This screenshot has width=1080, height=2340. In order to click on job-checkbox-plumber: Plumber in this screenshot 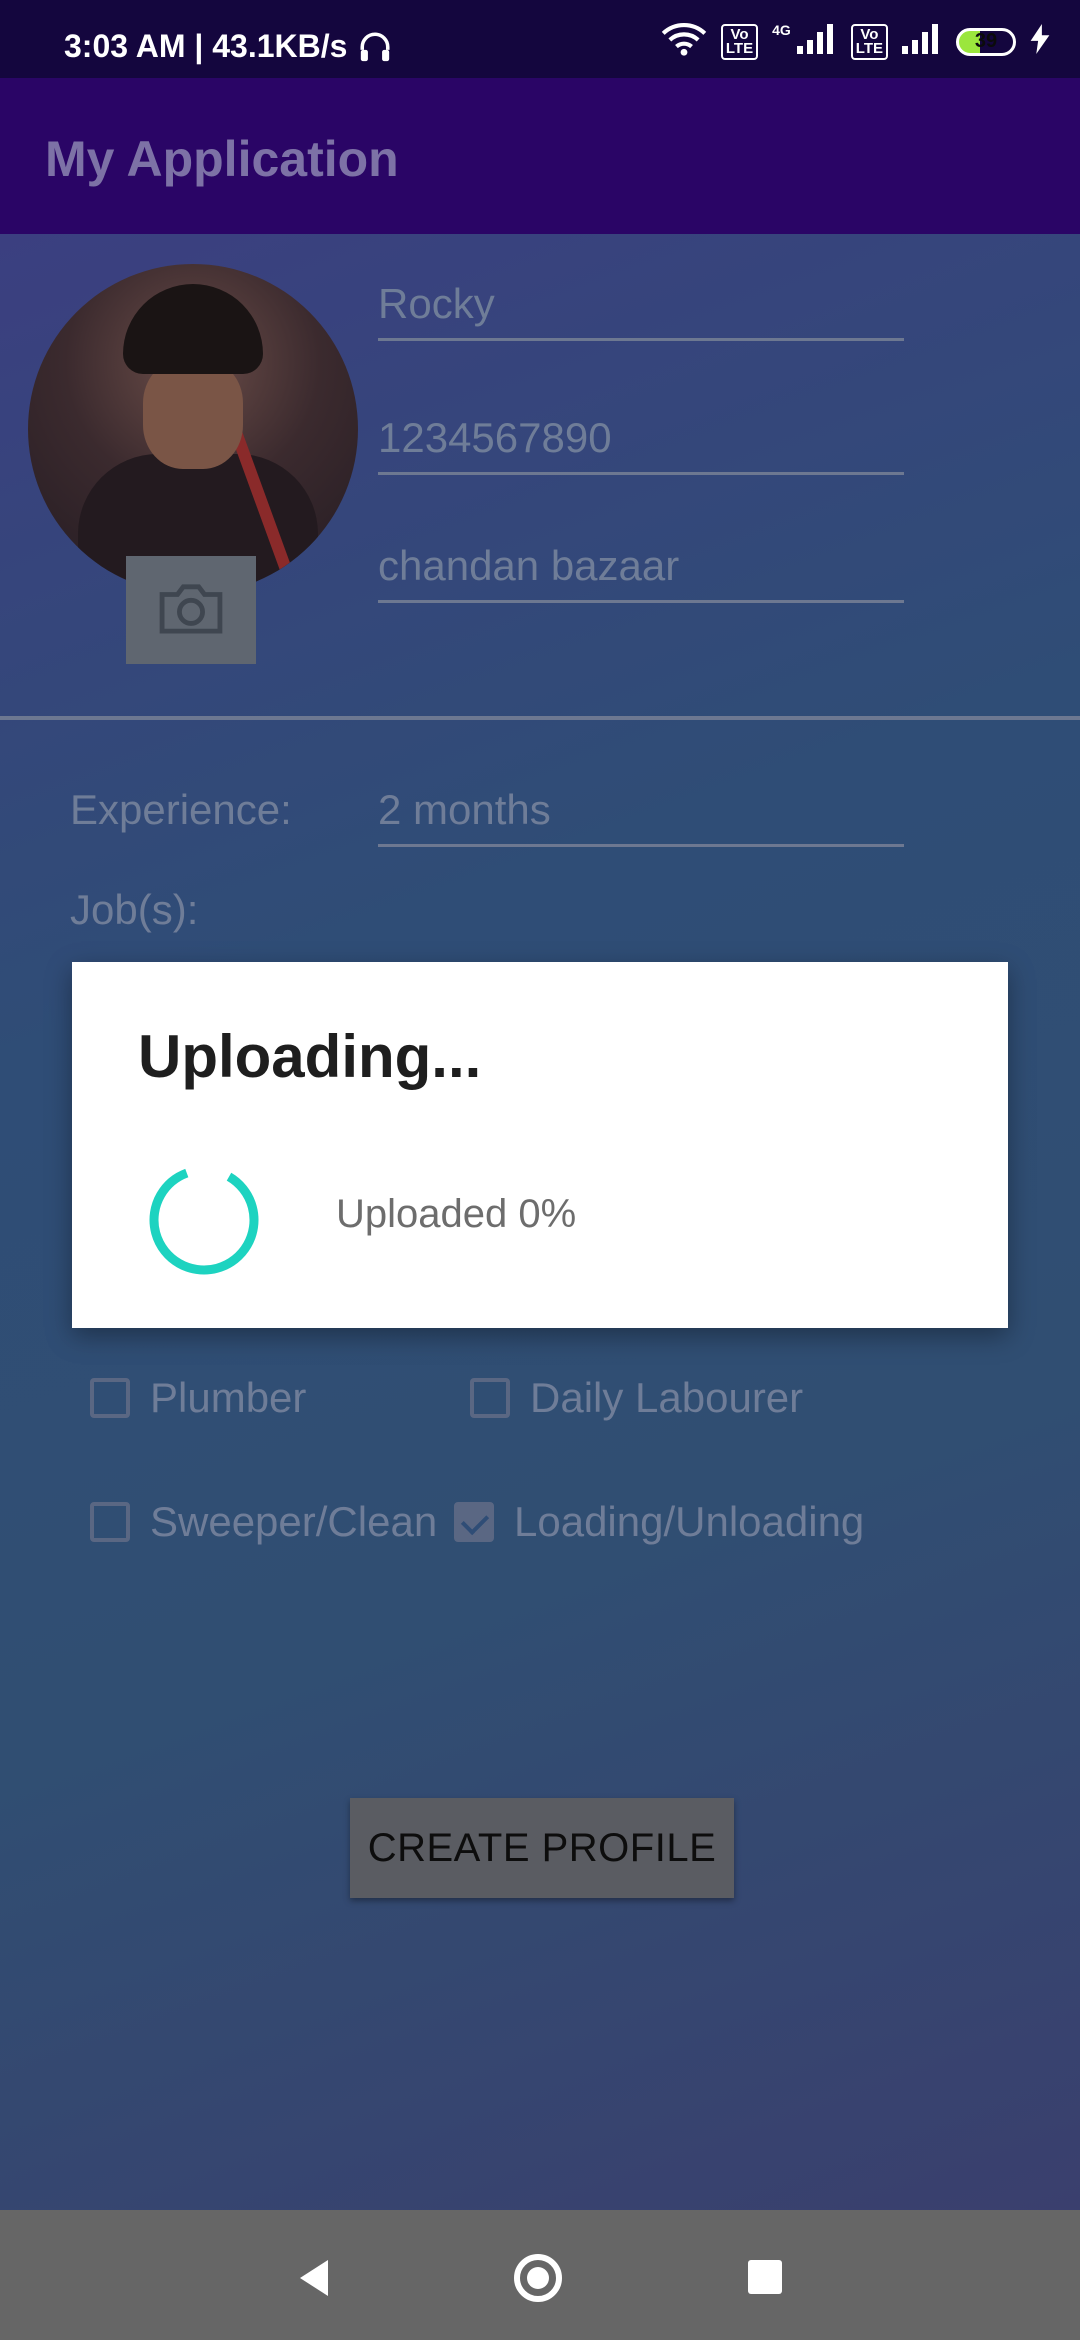, I will do `click(198, 1398)`.